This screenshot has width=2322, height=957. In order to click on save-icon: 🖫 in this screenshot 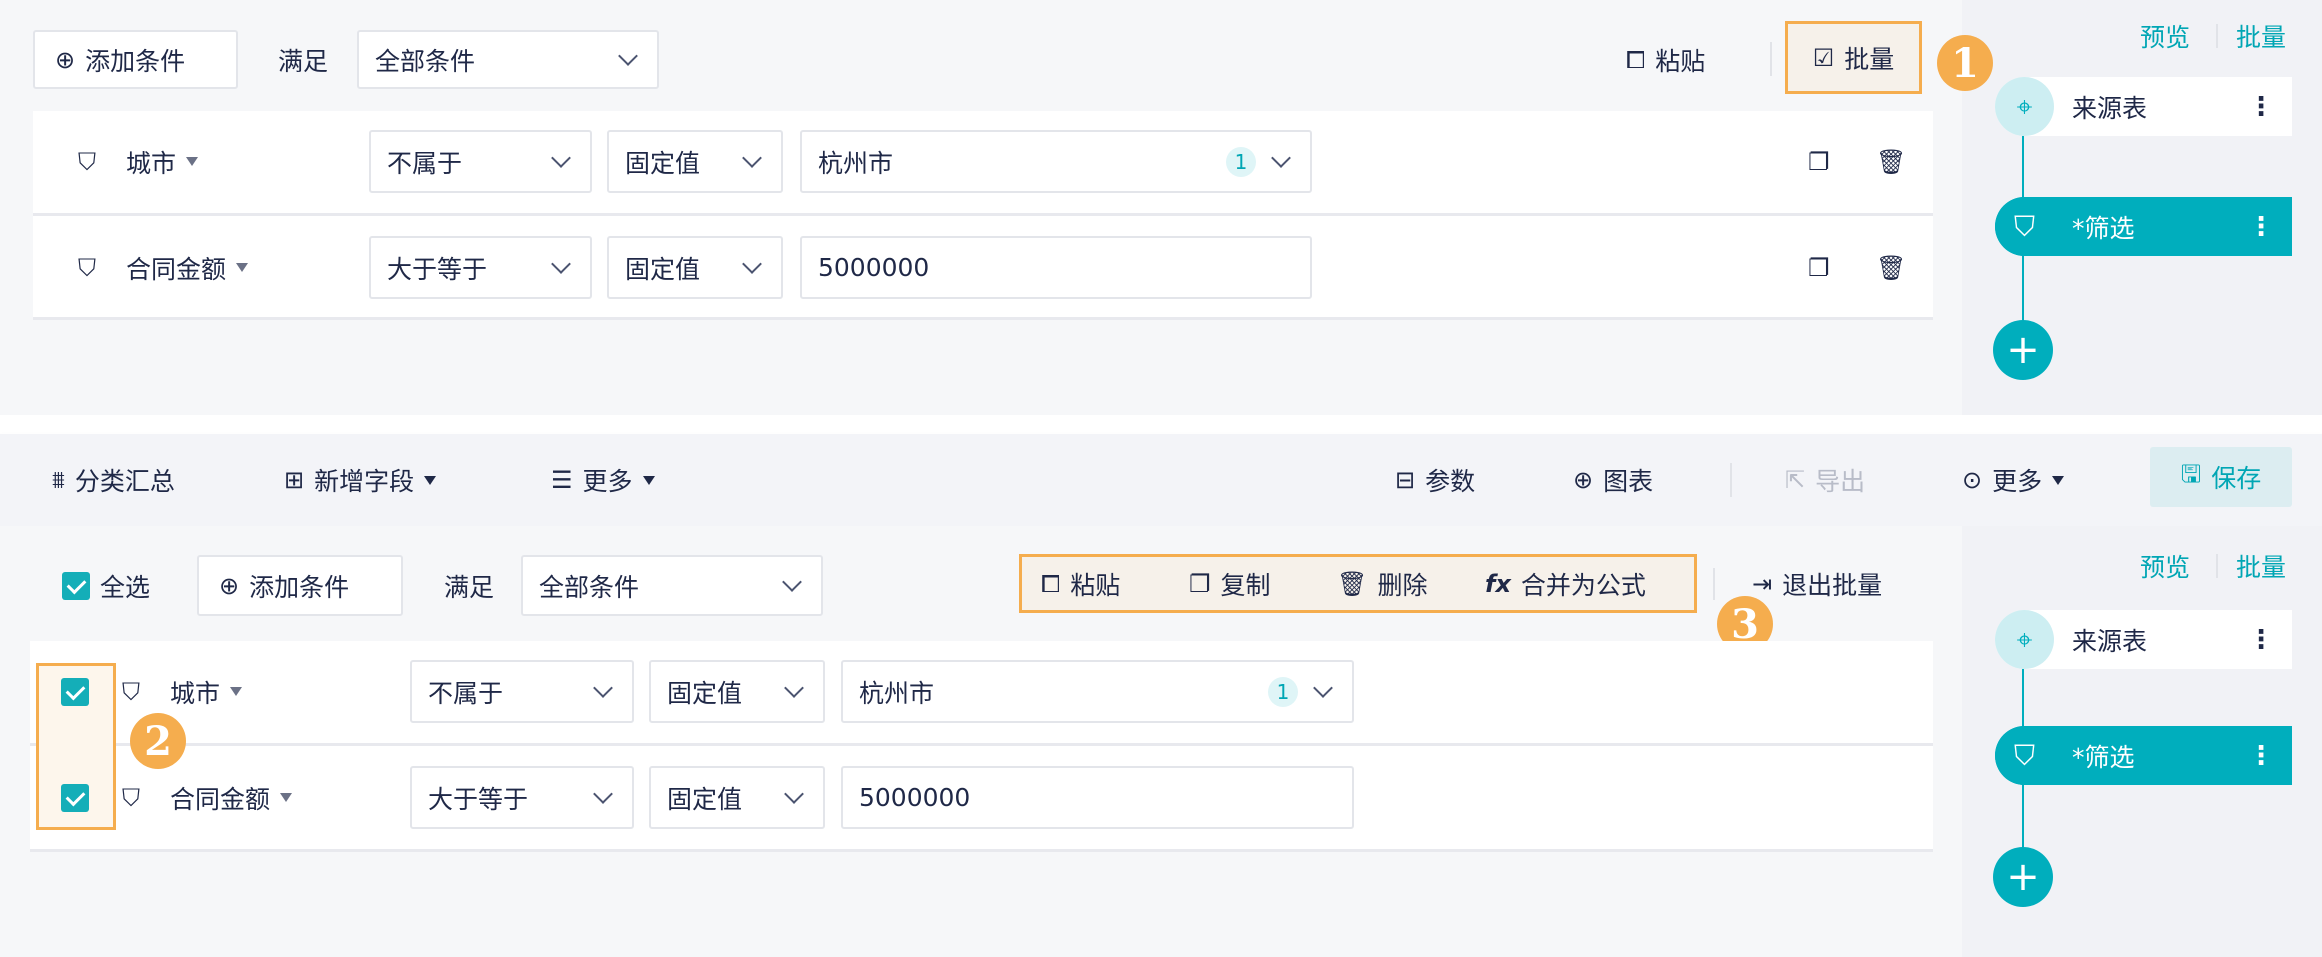, I will do `click(2191, 473)`.